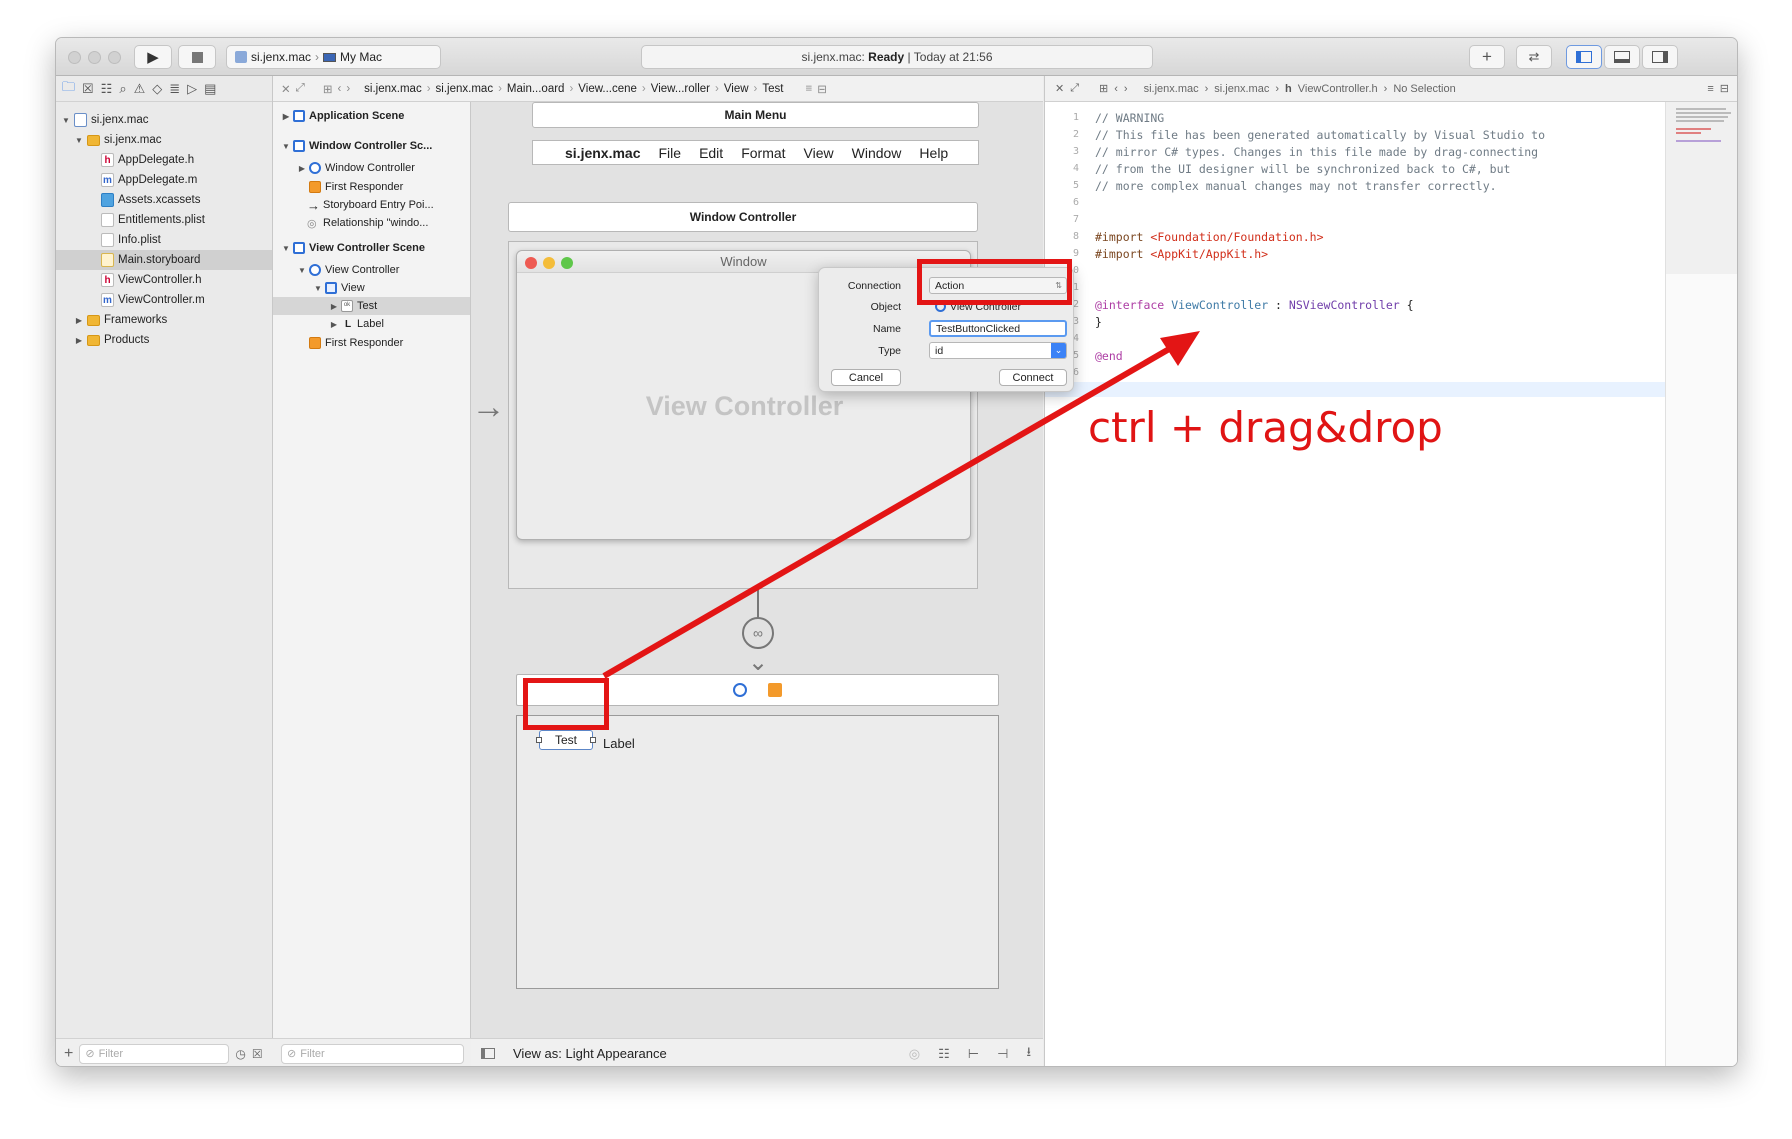 This screenshot has height=1139, width=1792. What do you see at coordinates (998, 350) in the screenshot?
I see `type-combo: id ⌄` at bounding box center [998, 350].